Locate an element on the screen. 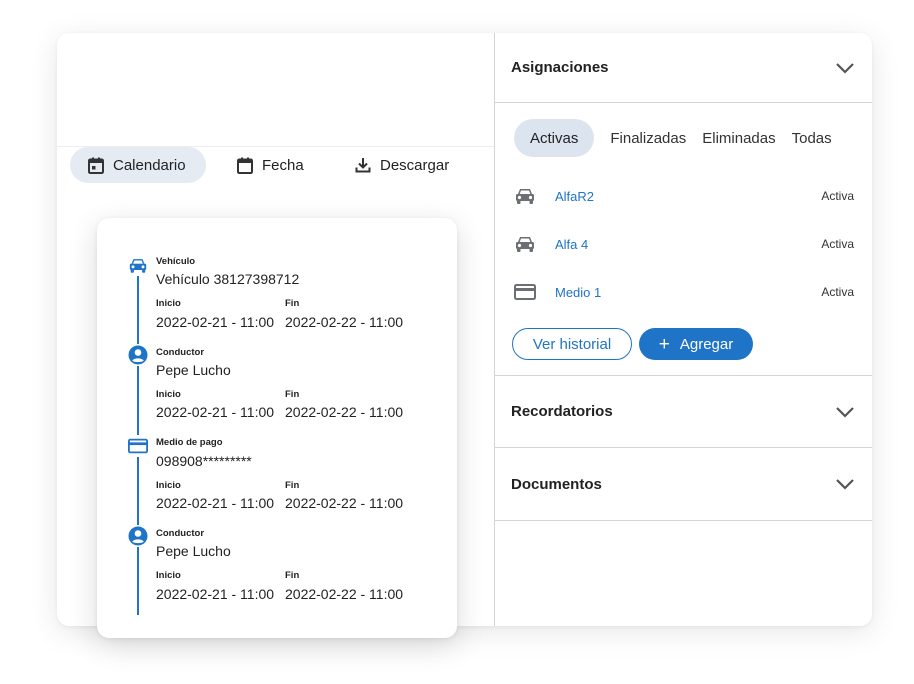 The width and height of the screenshot is (914, 684). assignment-tabs: Activas Finalizadas Eliminadas Todas is located at coordinates (673, 138).